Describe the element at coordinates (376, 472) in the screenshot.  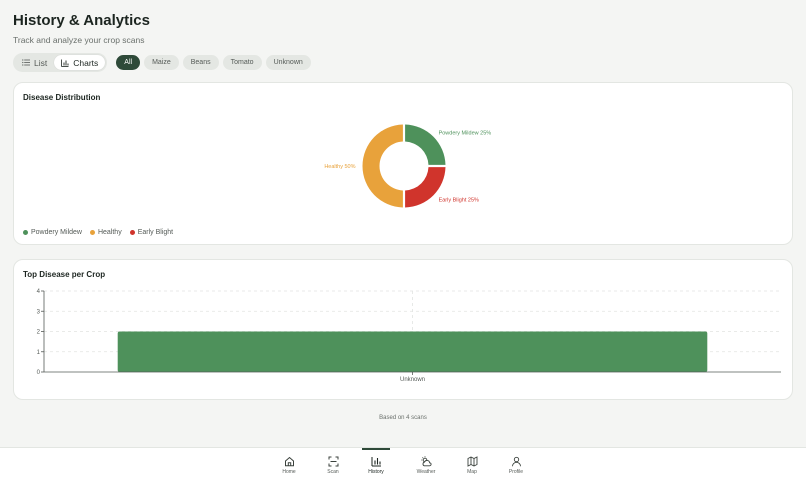
I see `nav-history-label: History` at that location.